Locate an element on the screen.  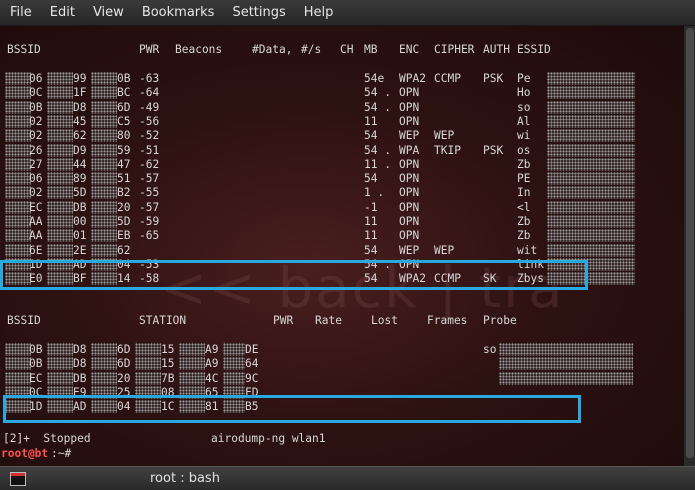
menu-item-file: File is located at coordinates (21, 12).